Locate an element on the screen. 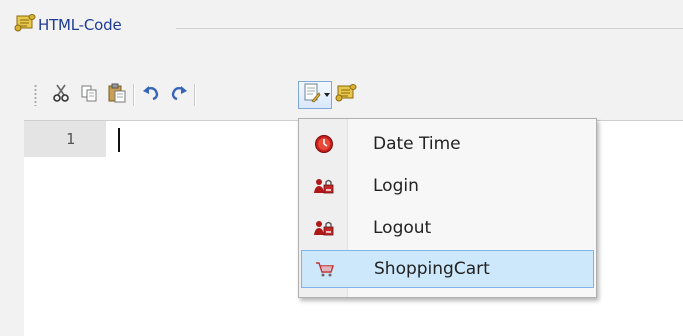  toolbar-grip is located at coordinates (35, 95).